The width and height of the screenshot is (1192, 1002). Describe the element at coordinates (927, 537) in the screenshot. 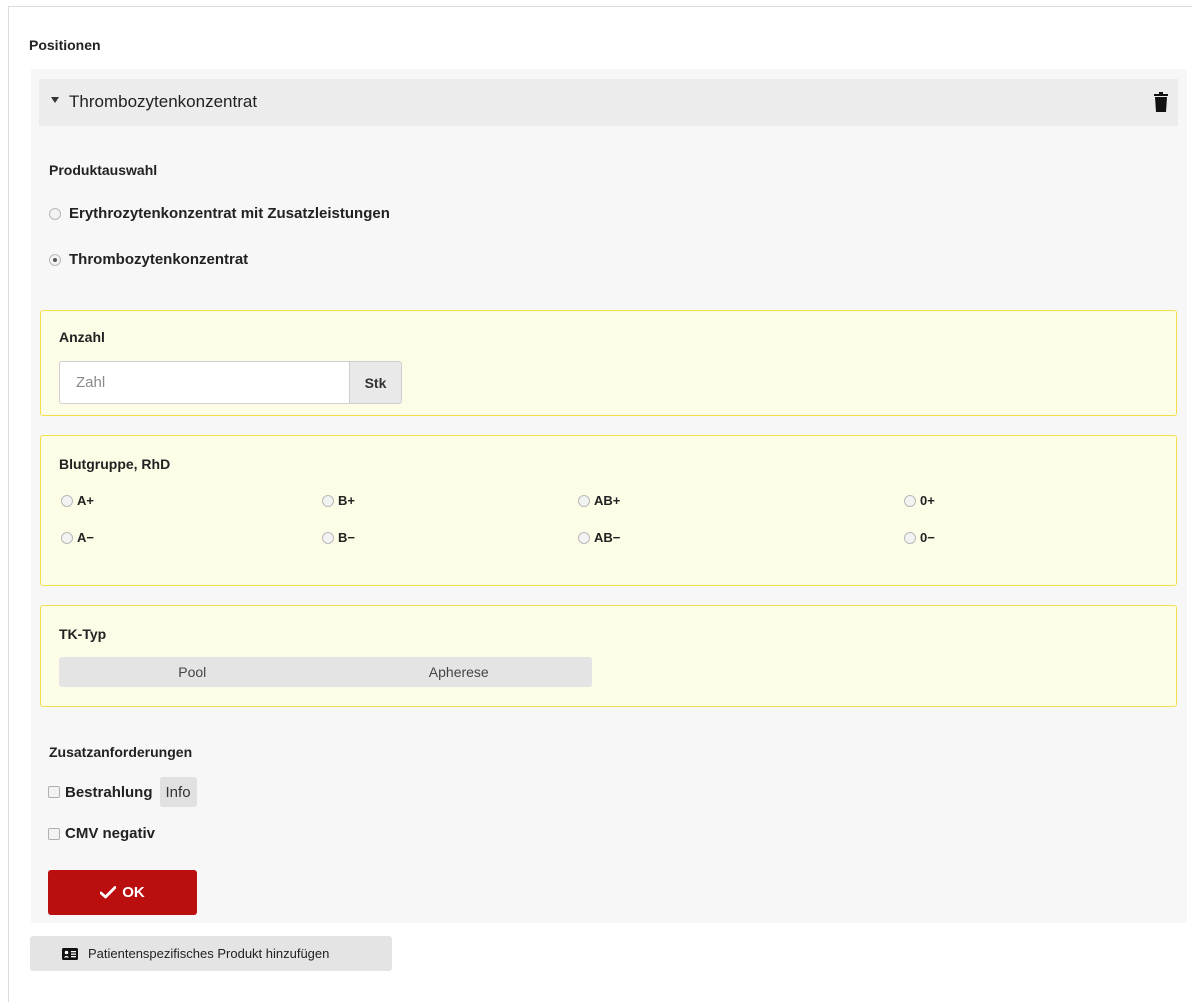

I see `blood-group-option-label: 0−` at that location.